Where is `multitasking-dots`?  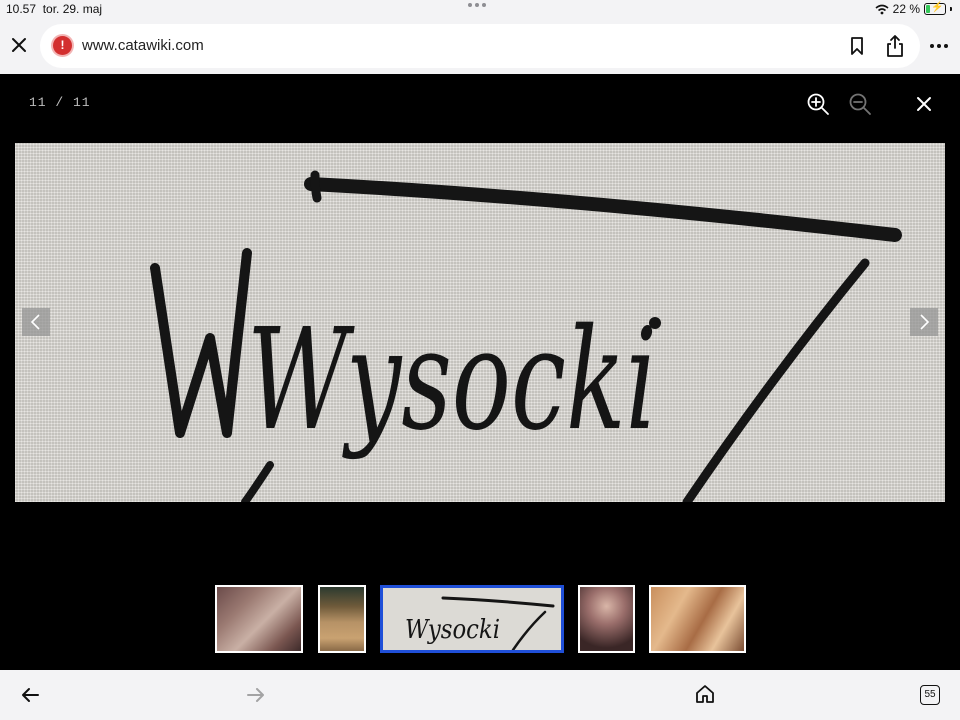
multitasking-dots is located at coordinates (477, 5).